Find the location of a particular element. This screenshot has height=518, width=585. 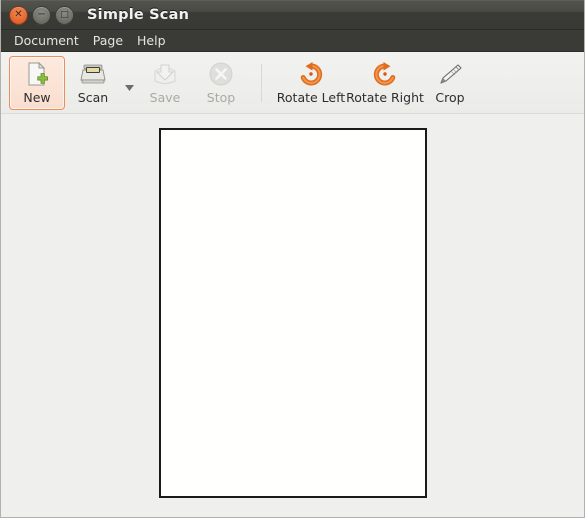

menu-bar: Document Page Help is located at coordinates (292, 41).